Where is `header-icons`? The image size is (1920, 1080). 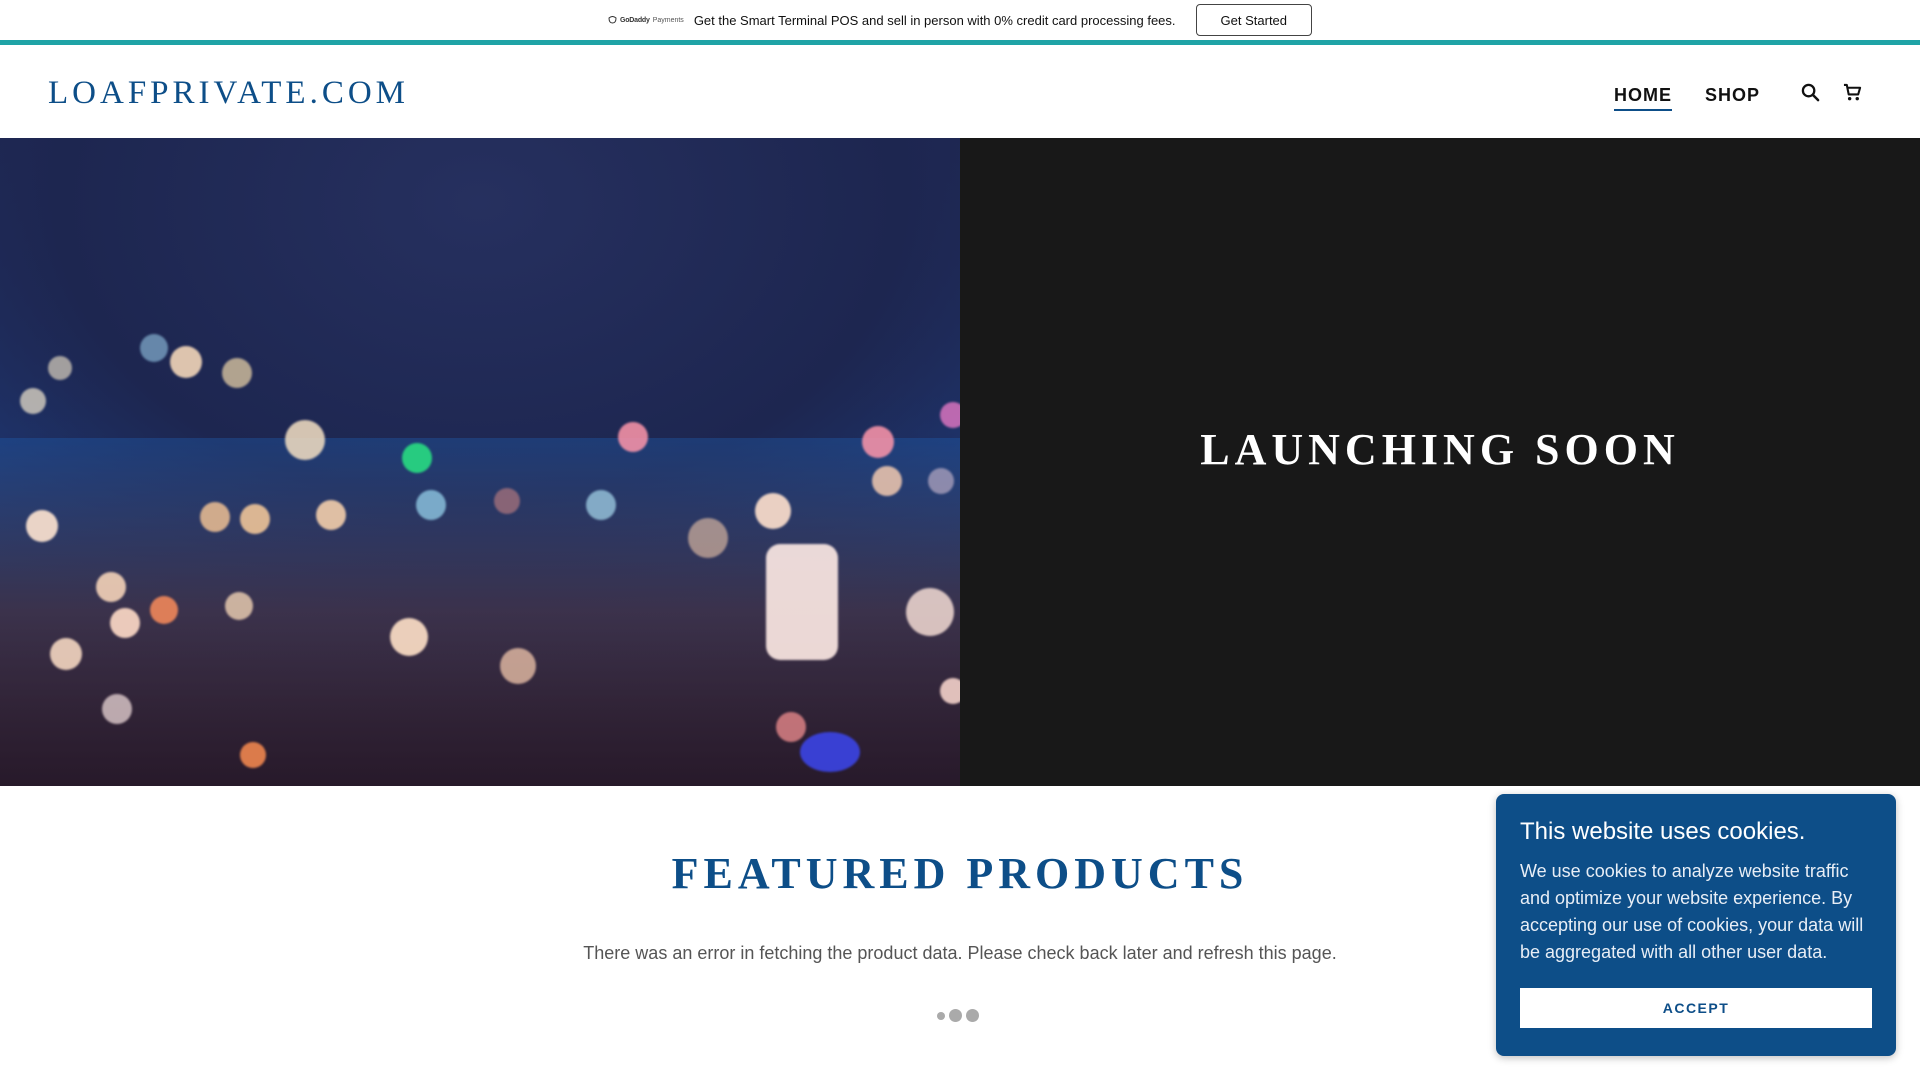 header-icons is located at coordinates (1831, 92).